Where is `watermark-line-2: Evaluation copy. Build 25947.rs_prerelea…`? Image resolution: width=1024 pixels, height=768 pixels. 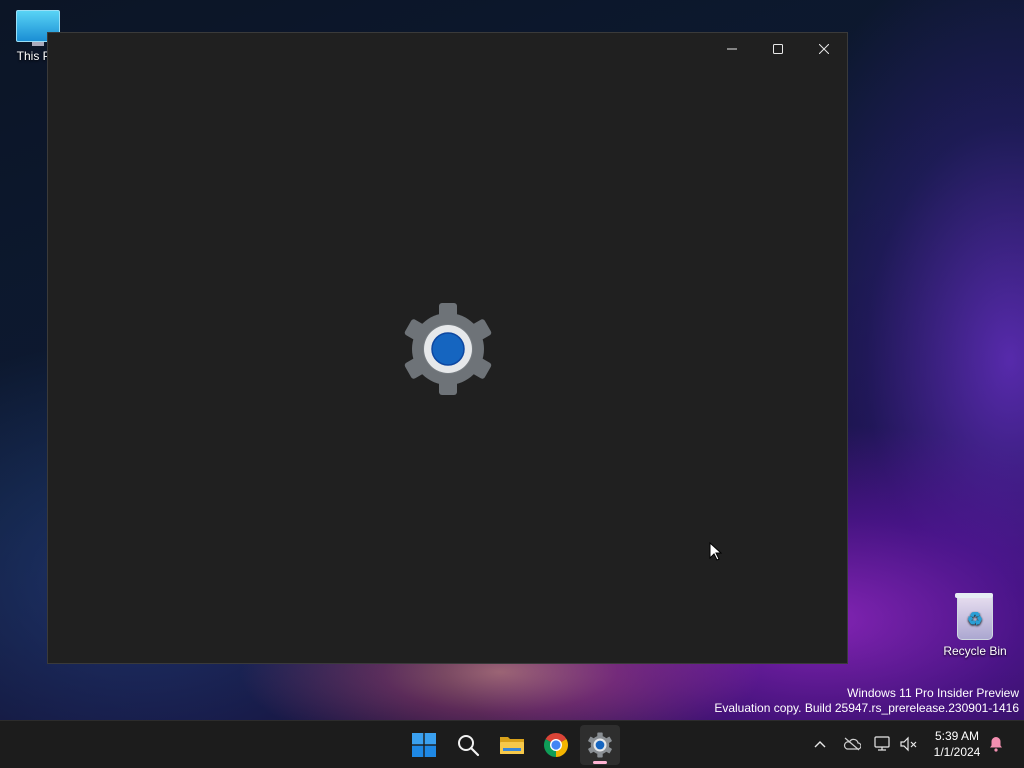 watermark-line-2: Evaluation copy. Build 25947.rs_prerelea… is located at coordinates (866, 708).